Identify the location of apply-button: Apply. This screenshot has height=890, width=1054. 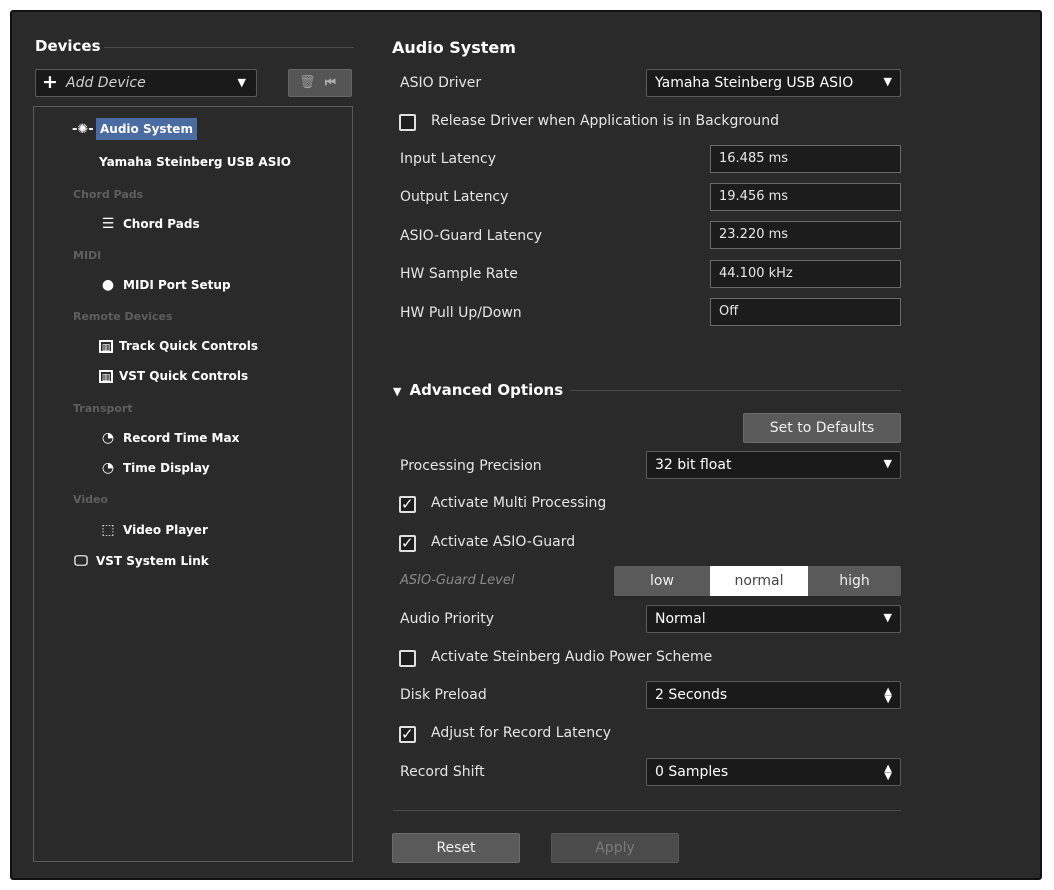
(615, 848).